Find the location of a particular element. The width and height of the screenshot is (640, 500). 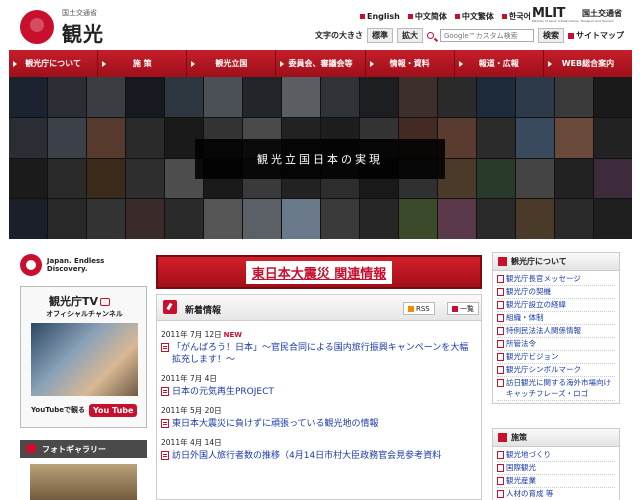

rss-icon is located at coordinates (411, 308).